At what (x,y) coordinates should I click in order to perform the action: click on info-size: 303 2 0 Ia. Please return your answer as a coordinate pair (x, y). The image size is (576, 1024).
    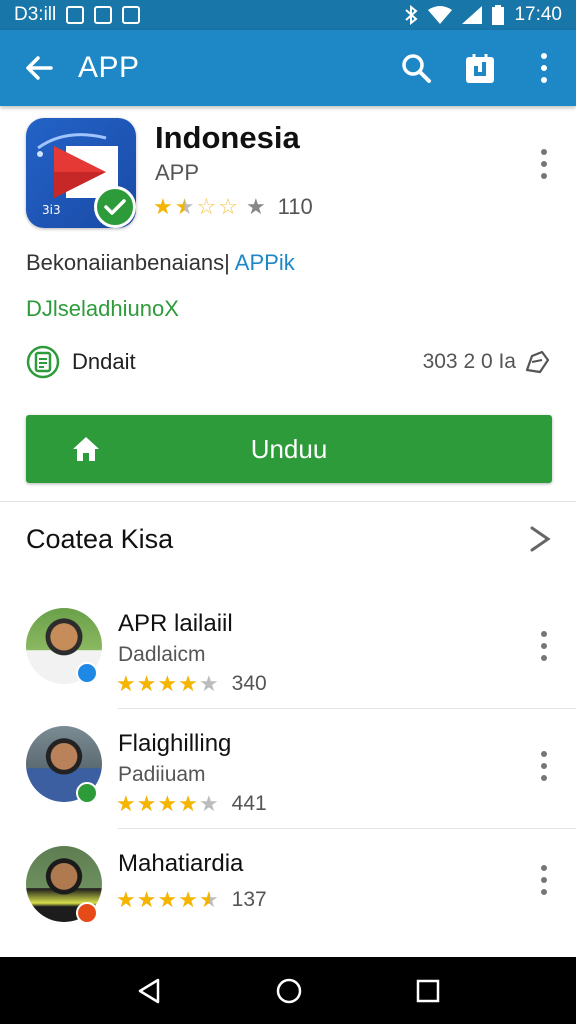
    Looking at the image, I should click on (469, 361).